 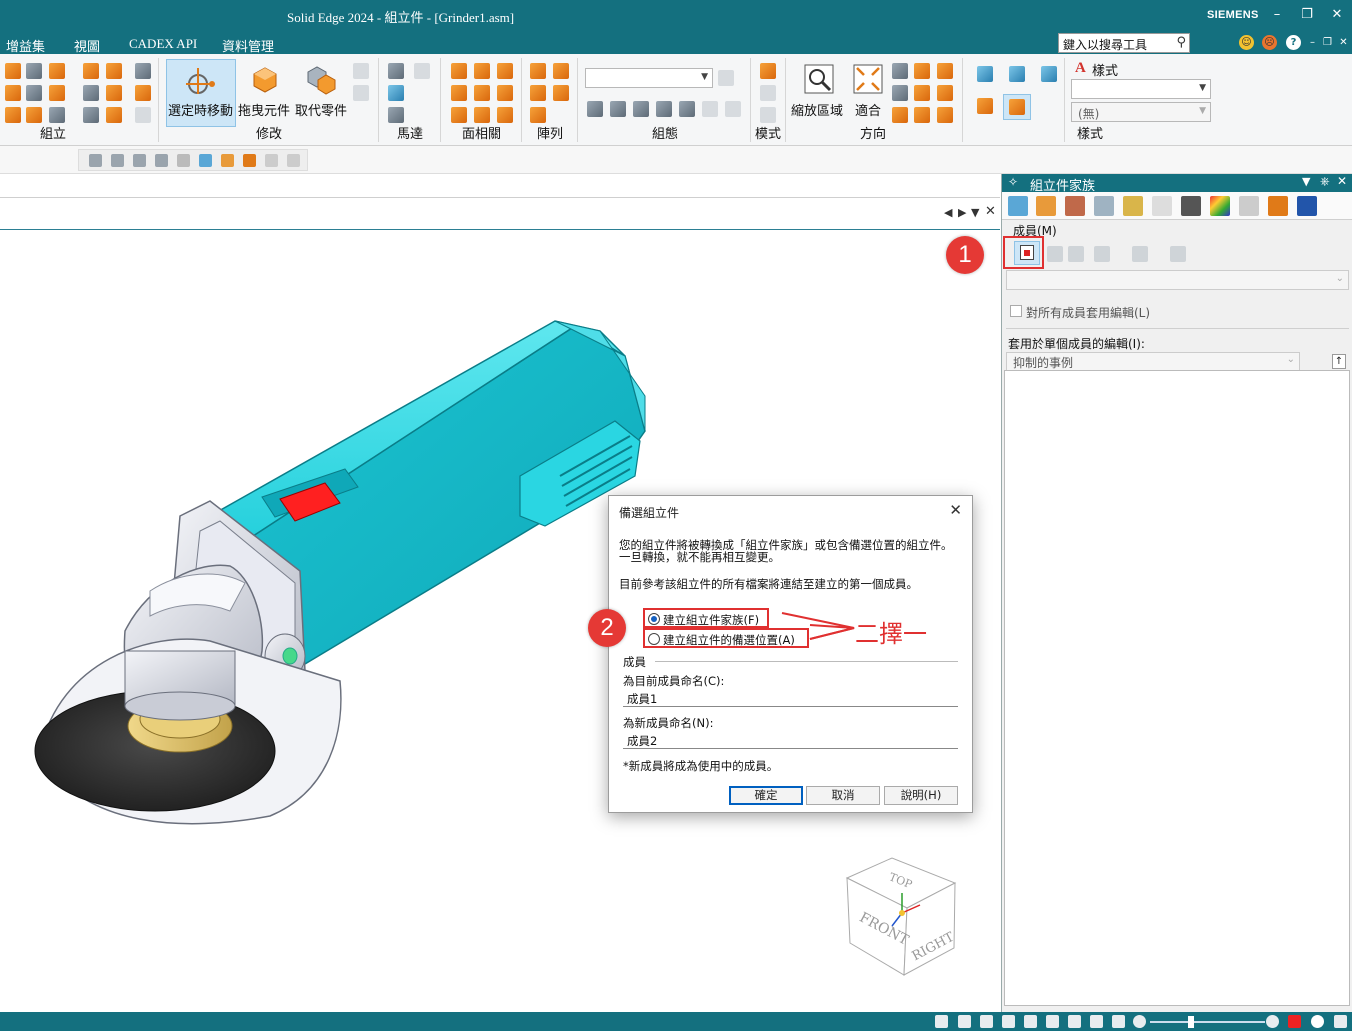 I want to click on pane-close-icon: ✕, so click(x=1342, y=181).